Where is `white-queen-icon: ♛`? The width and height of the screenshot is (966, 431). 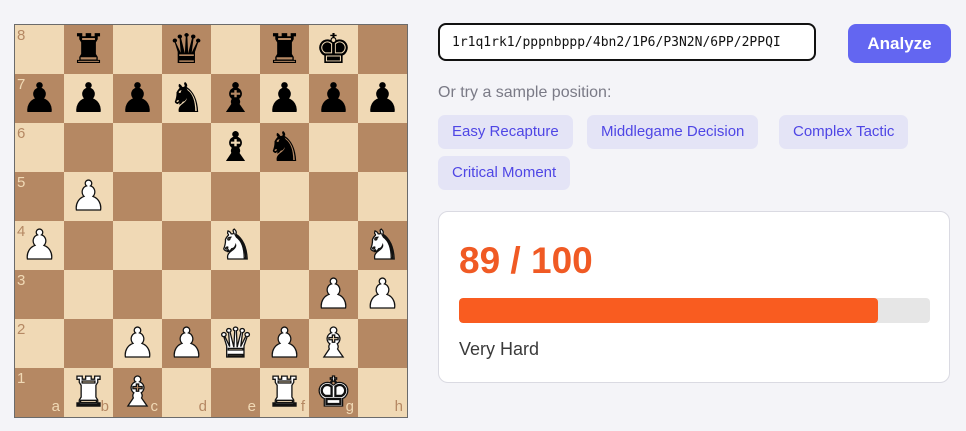
white-queen-icon: ♛ is located at coordinates (235, 343).